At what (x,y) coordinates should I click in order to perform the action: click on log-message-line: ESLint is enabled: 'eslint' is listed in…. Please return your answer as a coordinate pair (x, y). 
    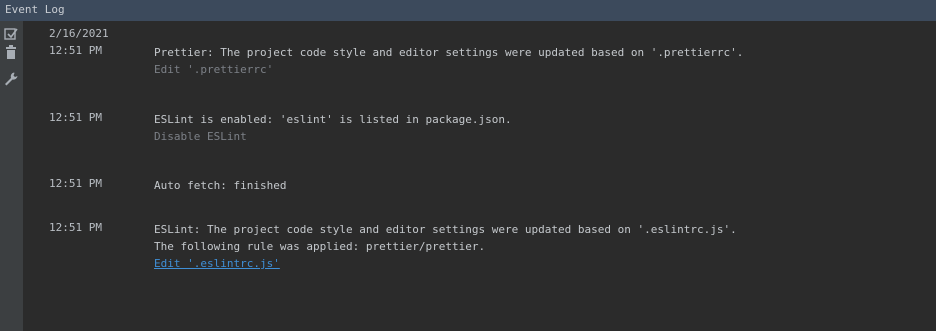
    Looking at the image, I should click on (333, 119).